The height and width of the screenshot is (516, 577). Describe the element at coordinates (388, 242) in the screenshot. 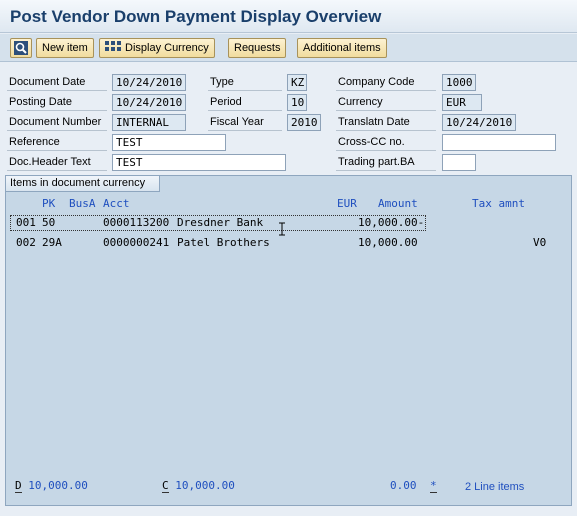

I see `row-2-amount: 10,000.00` at that location.